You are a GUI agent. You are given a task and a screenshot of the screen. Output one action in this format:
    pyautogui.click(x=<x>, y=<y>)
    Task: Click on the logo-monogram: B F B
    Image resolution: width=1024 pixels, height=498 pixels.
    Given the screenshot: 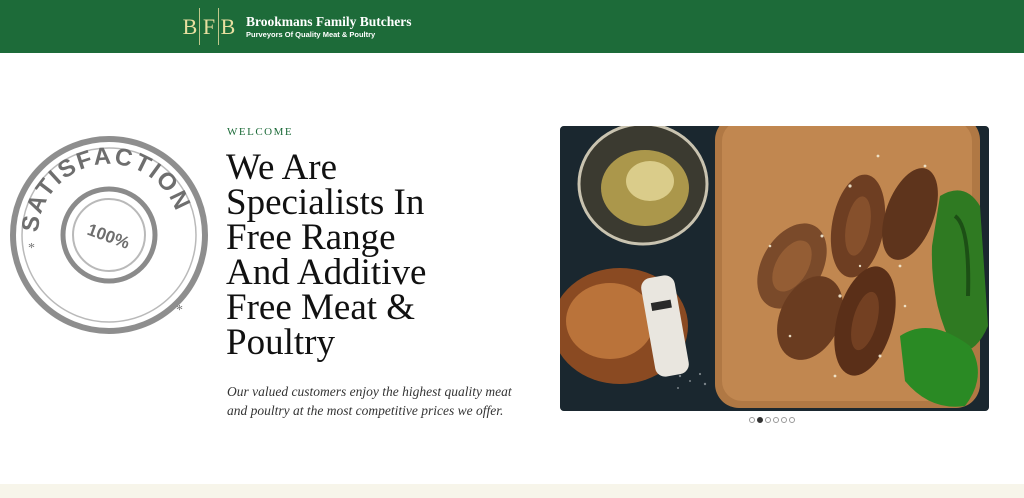 What is the action you would take?
    pyautogui.click(x=209, y=26)
    